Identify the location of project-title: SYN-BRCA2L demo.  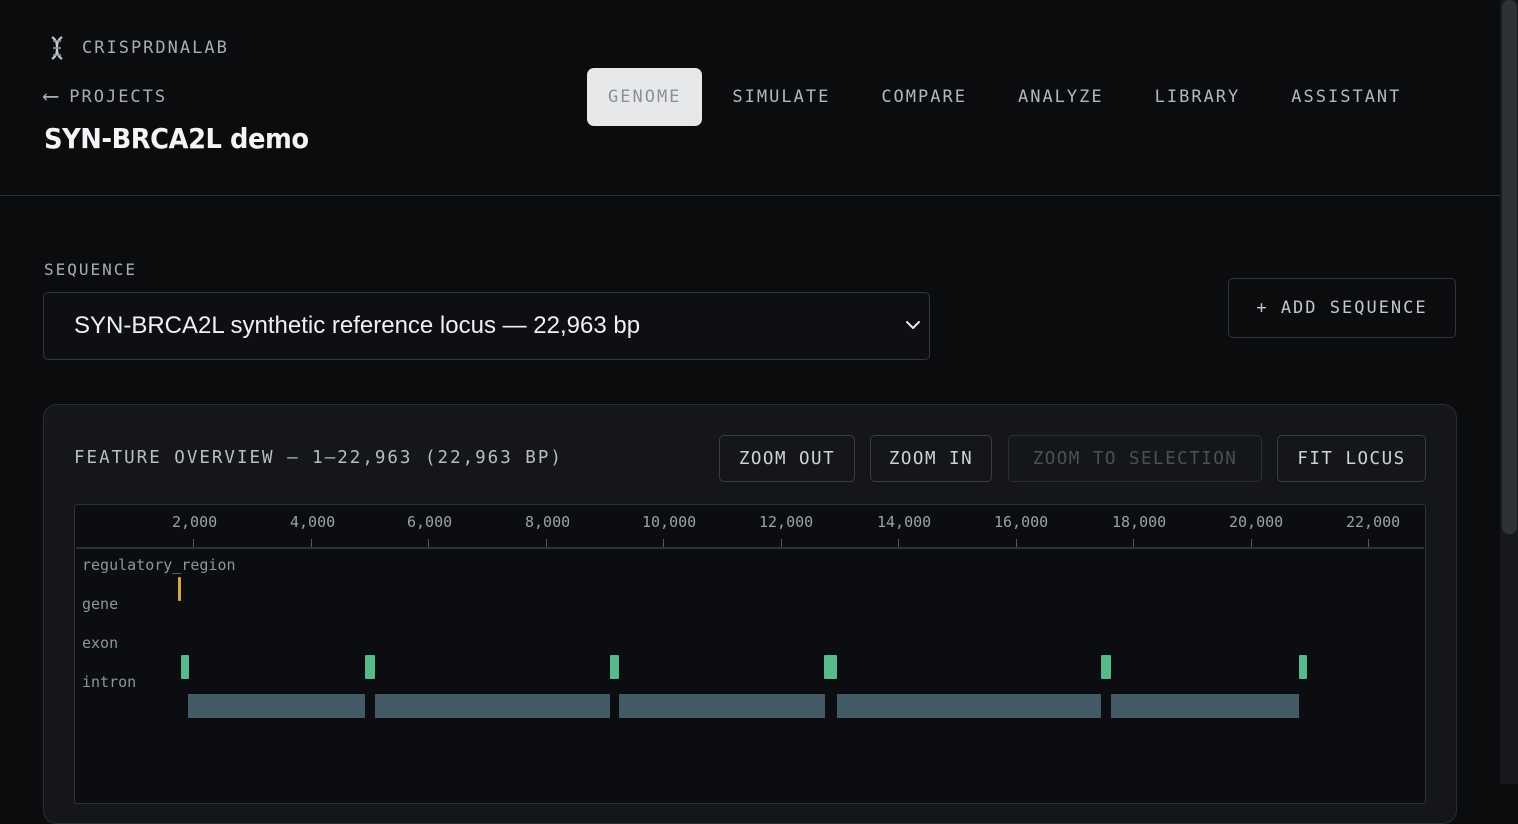
(176, 138).